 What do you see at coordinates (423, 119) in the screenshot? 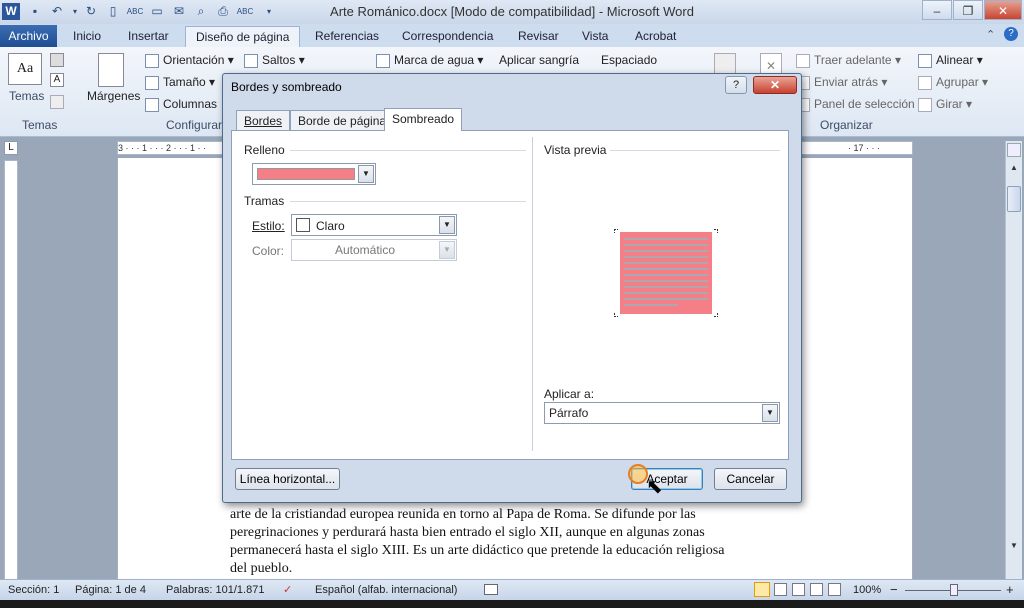
I see `tab-sombreado: Sombreado` at bounding box center [423, 119].